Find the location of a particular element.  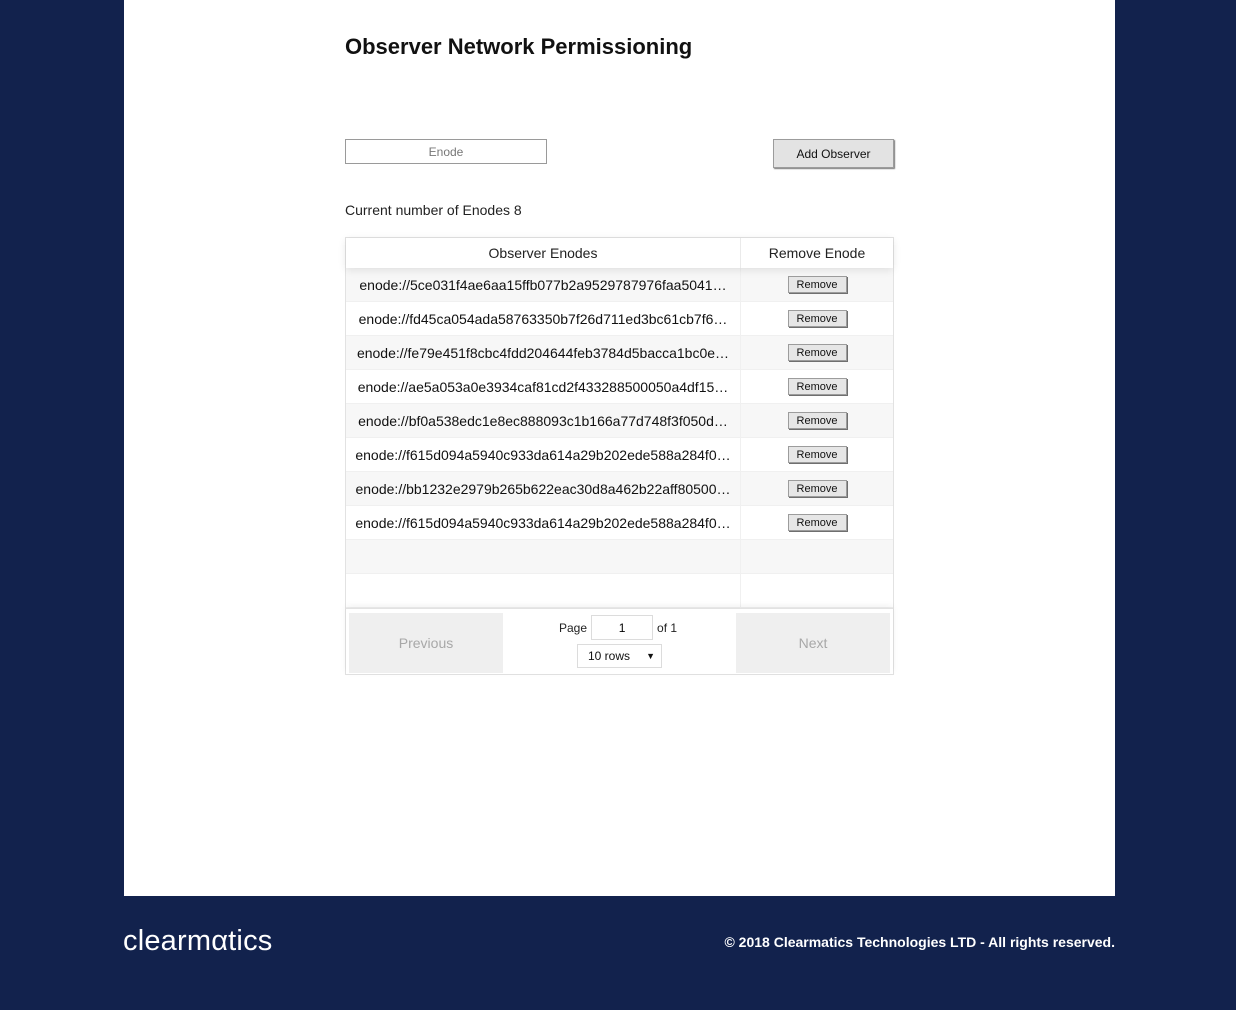

rows-per-page-value: 10 rows is located at coordinates (609, 656).